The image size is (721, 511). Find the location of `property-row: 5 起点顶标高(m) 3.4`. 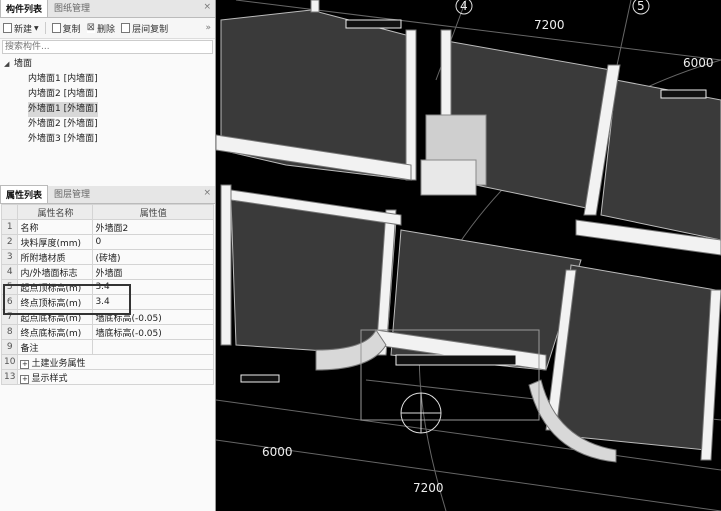

property-row: 5 起点顶标高(m) 3.4 is located at coordinates (107, 287).